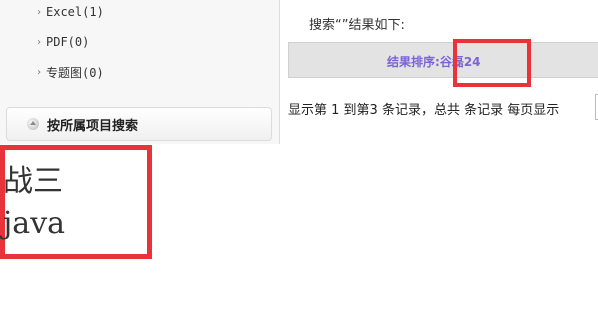 The width and height of the screenshot is (598, 321). I want to click on collapse-bullet-icon, so click(33, 124).